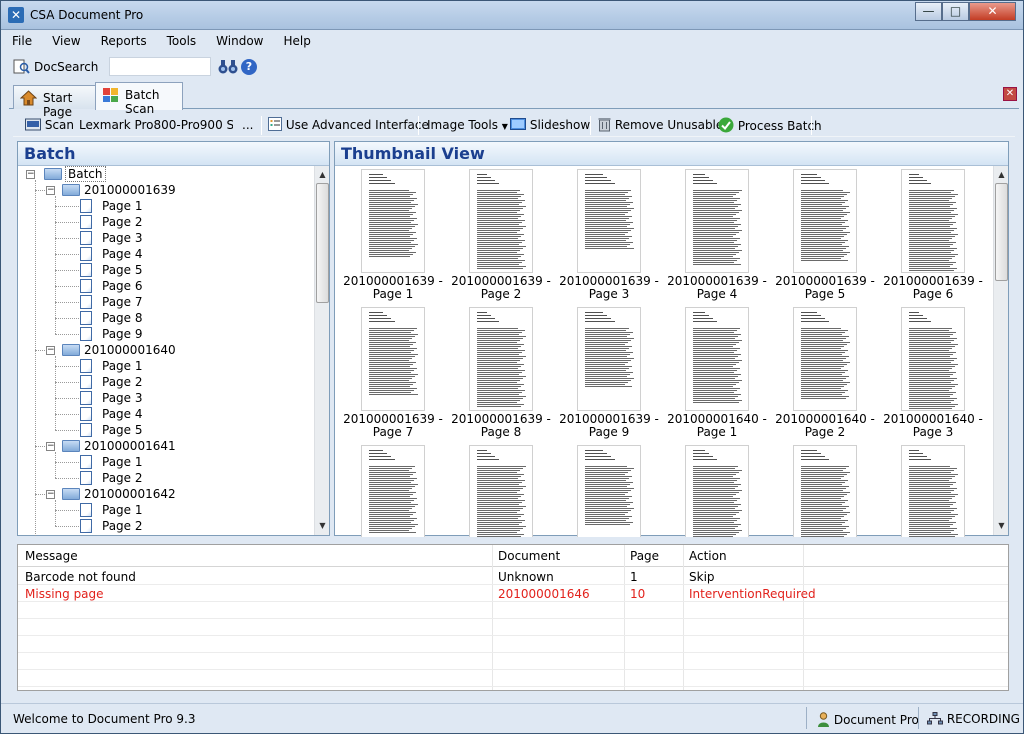  What do you see at coordinates (160, 66) in the screenshot?
I see `docsearch-input` at bounding box center [160, 66].